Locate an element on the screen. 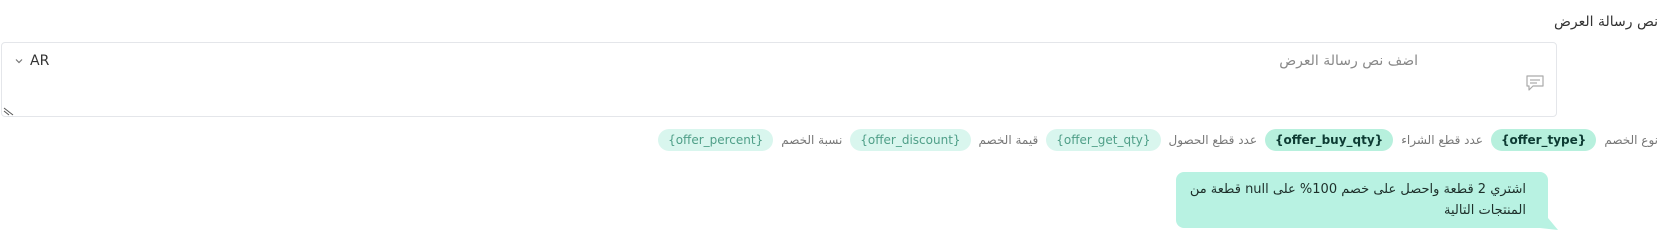  chip-offer-get-qty: {offer_get_qty} is located at coordinates (1103, 139).